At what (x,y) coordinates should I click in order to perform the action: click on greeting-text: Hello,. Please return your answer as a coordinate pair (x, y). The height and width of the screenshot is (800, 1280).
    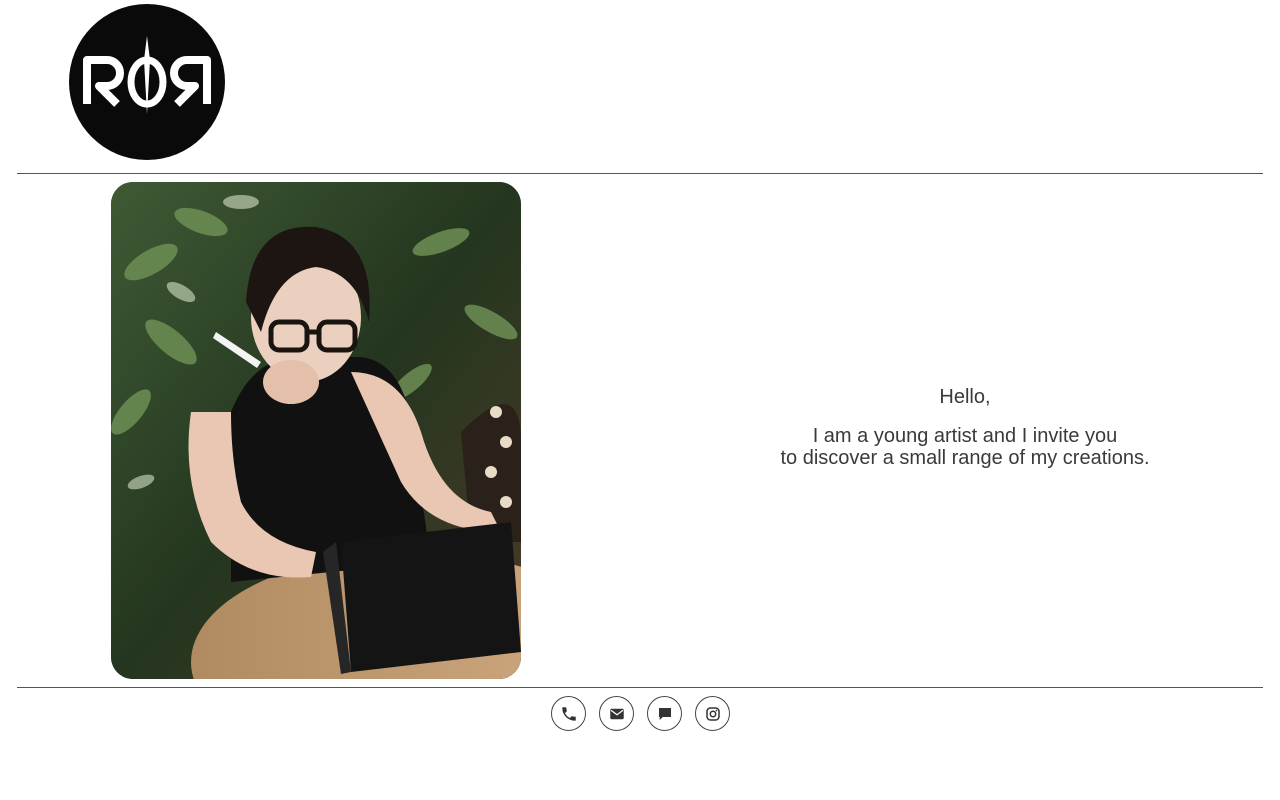
    Looking at the image, I should click on (965, 397).